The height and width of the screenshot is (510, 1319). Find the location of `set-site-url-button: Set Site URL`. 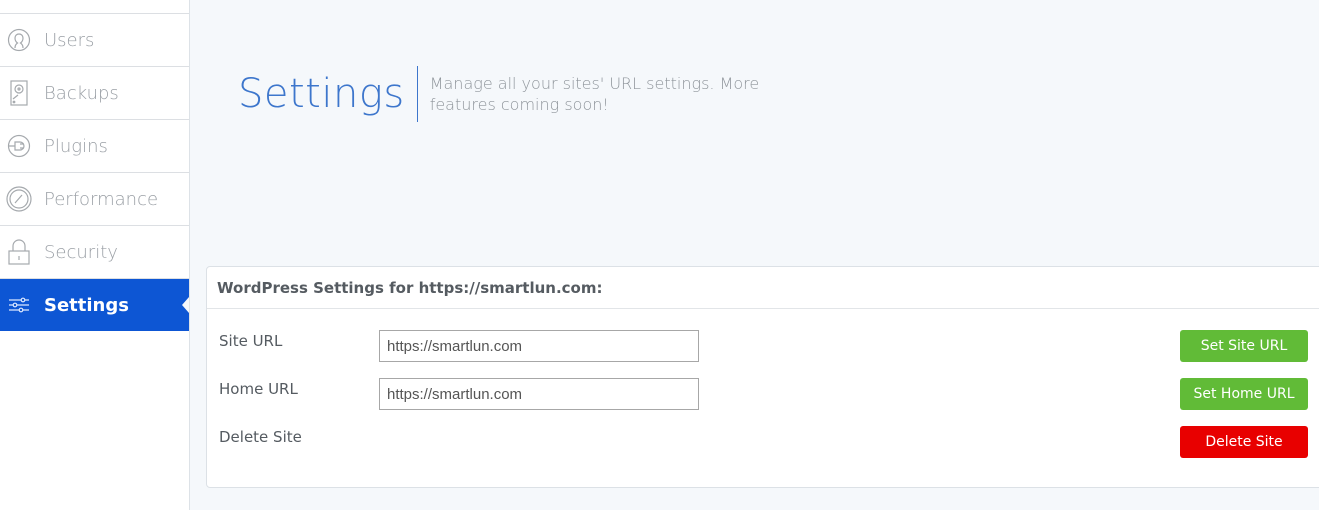

set-site-url-button: Set Site URL is located at coordinates (1244, 346).